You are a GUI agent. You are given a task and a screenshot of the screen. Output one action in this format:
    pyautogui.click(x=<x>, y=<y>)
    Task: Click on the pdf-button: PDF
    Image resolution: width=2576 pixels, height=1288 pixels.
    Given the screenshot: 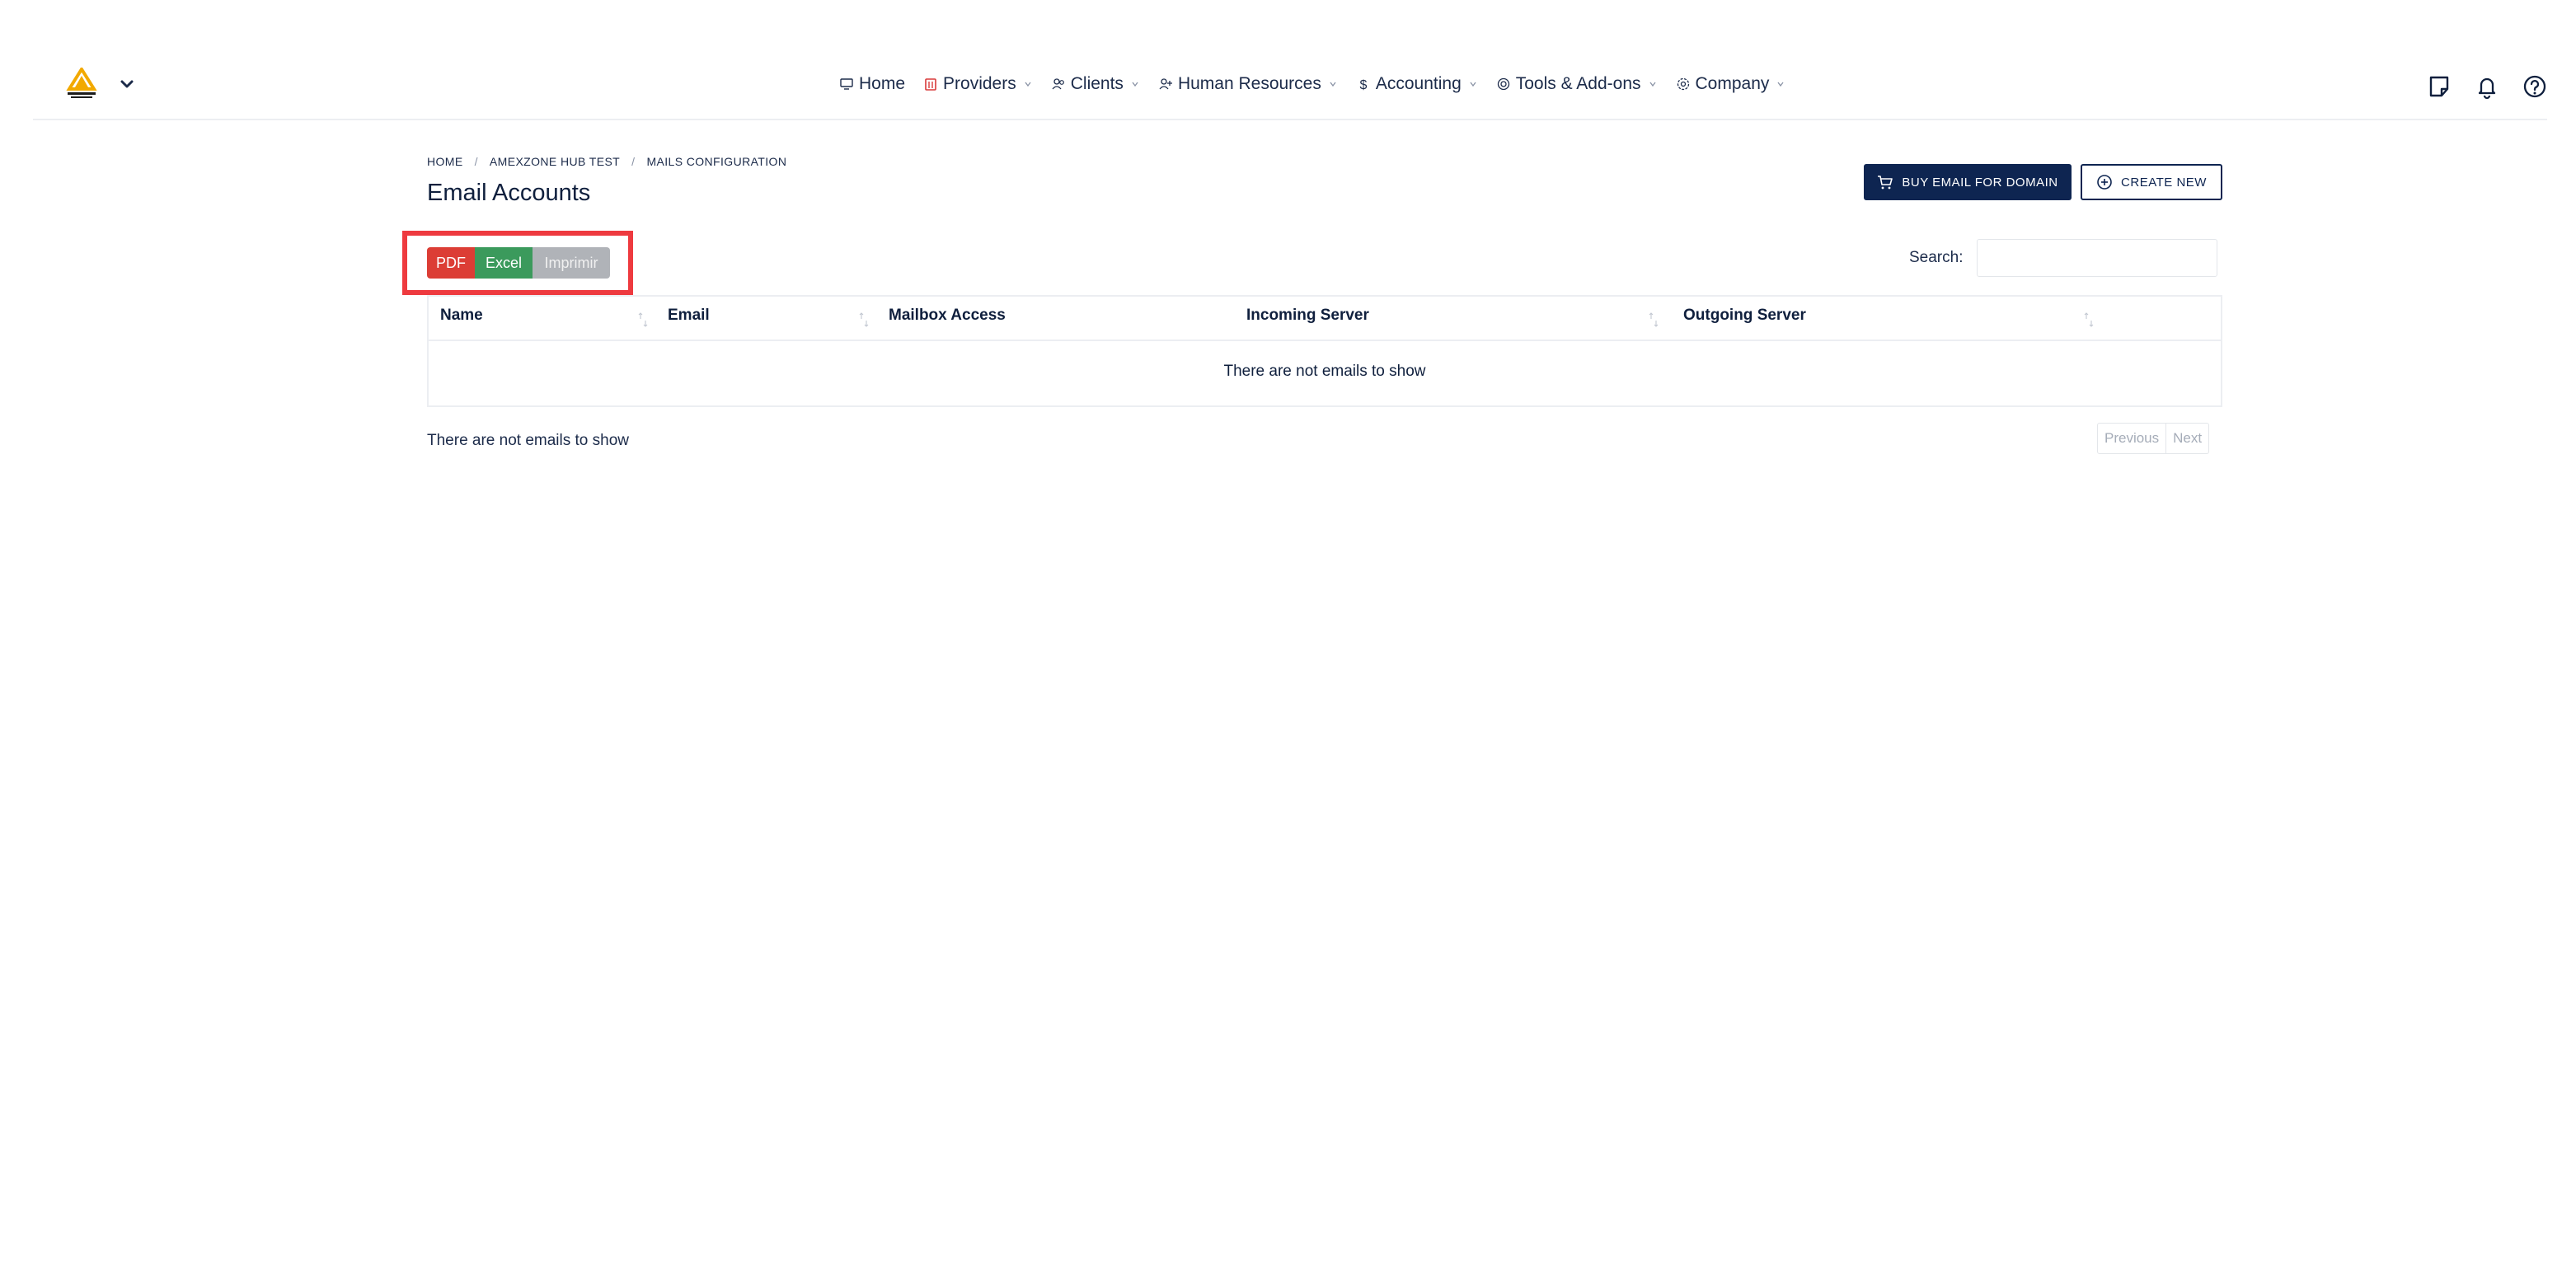 What is the action you would take?
    pyautogui.click(x=451, y=263)
    